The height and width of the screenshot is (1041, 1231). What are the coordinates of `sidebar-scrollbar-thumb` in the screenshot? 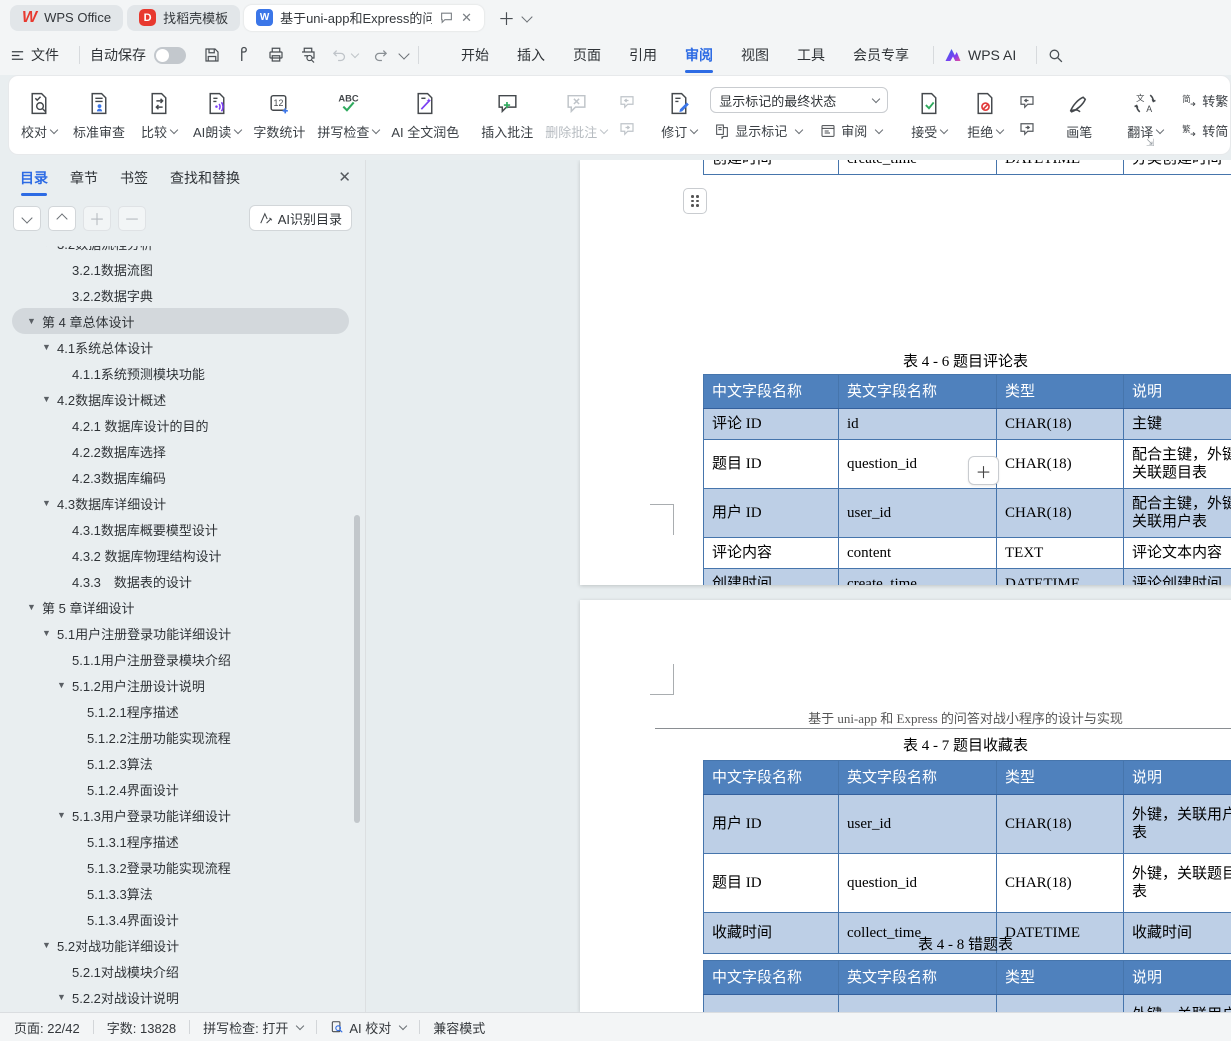 It's located at (357, 669).